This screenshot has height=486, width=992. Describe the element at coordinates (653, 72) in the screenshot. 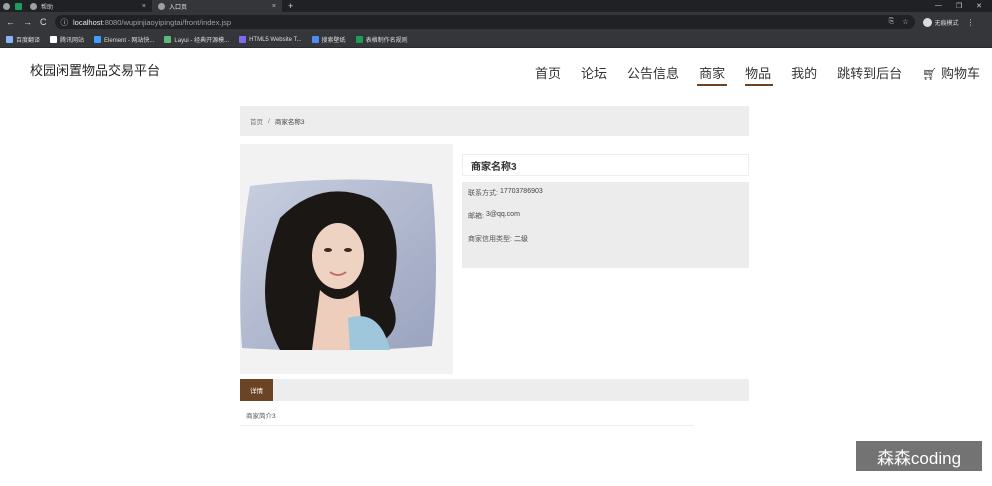

I see `nav-announcements: 公告信息` at that location.